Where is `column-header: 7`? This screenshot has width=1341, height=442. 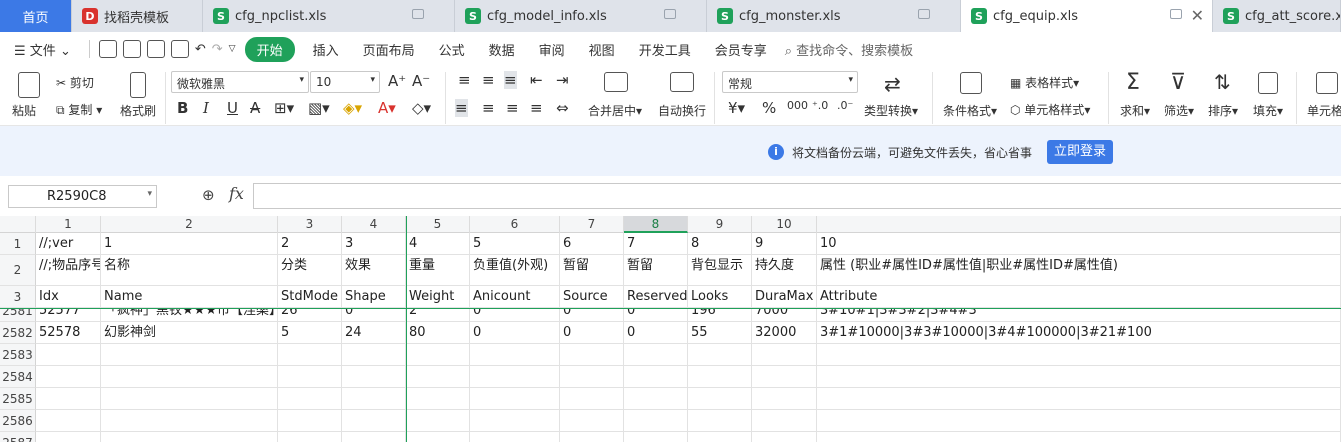
column-header: 7 is located at coordinates (592, 224).